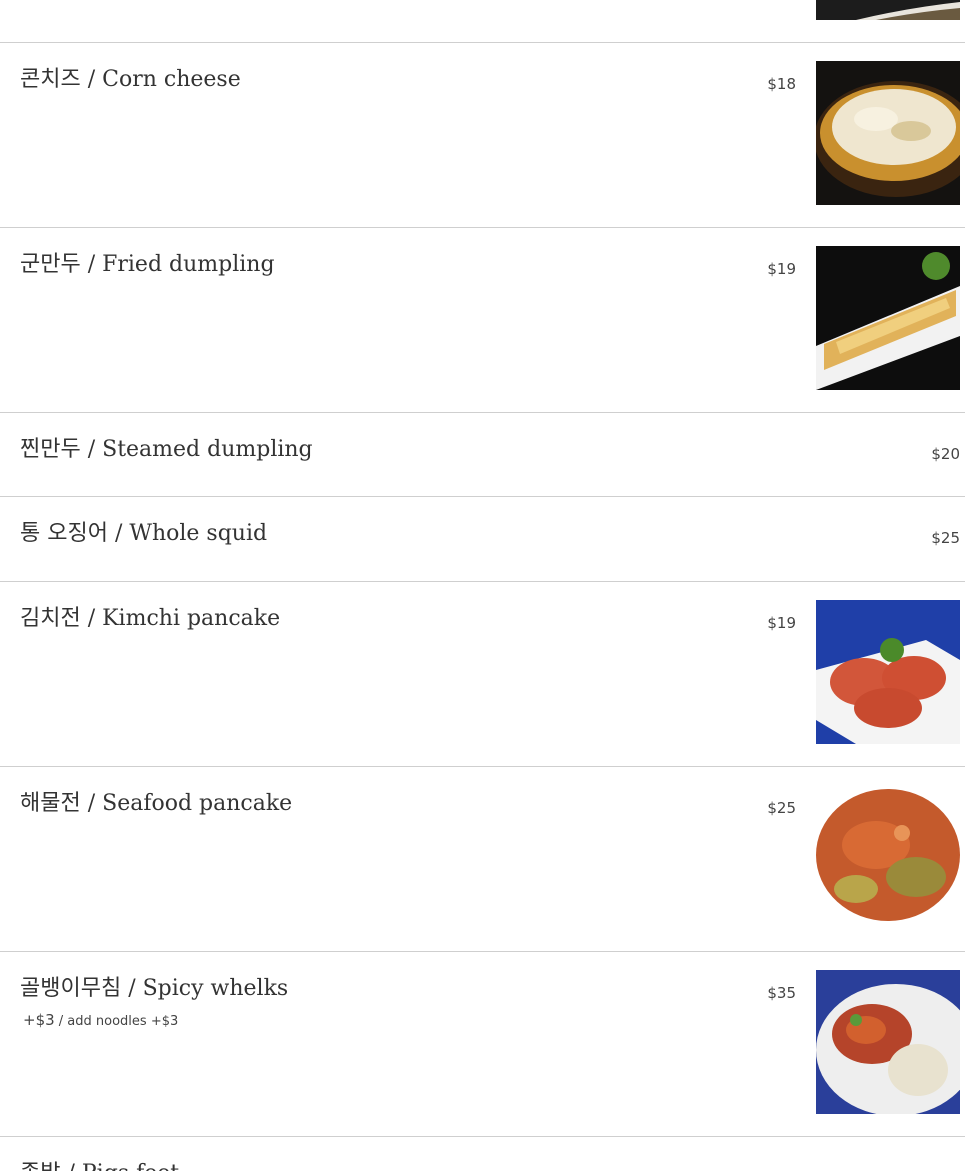  I want to click on menu-item-name: 골뱅이무침 / Spicy whelks, so click(154, 988).